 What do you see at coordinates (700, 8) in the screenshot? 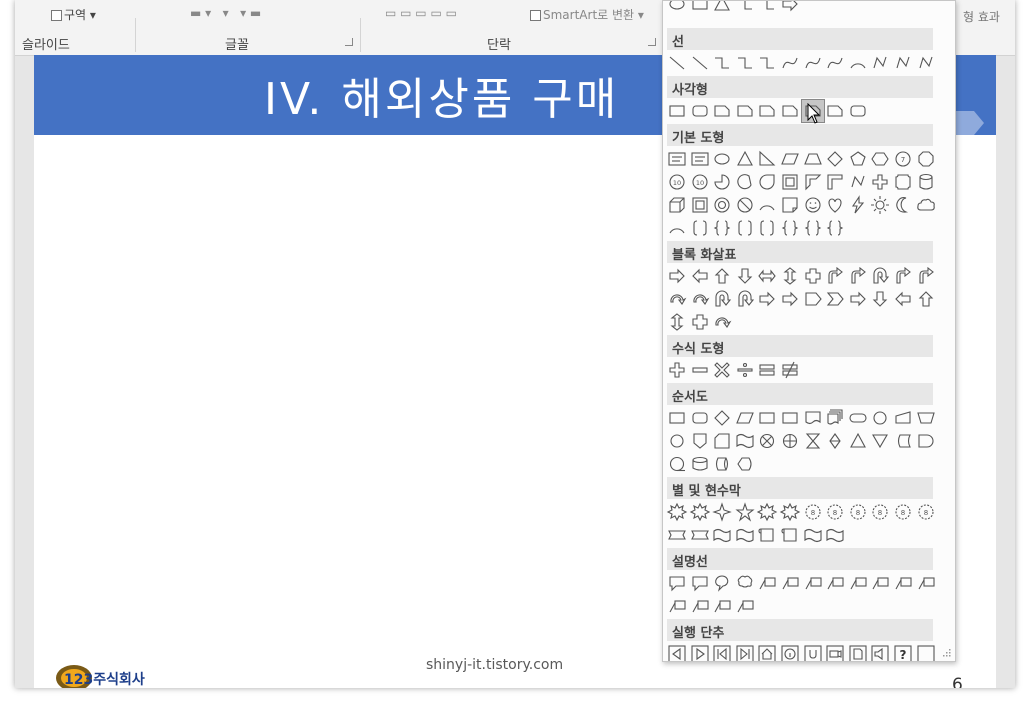
I see `recent-shape` at bounding box center [700, 8].